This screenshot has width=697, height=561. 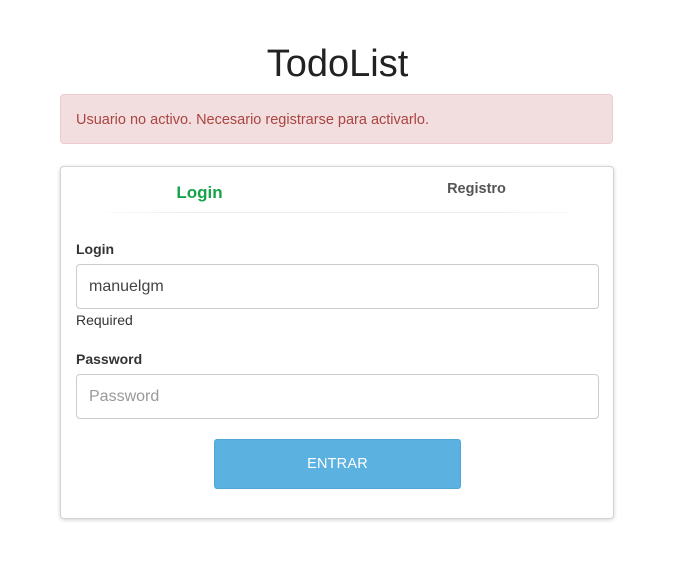 I want to click on submit-button: ENTRAR, so click(x=337, y=464).